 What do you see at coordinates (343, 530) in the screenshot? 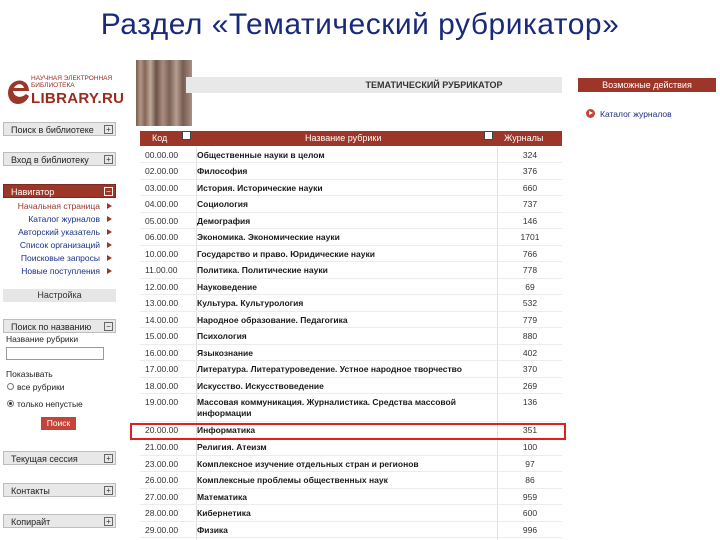
I see `row-name-link: Физика` at bounding box center [343, 530].